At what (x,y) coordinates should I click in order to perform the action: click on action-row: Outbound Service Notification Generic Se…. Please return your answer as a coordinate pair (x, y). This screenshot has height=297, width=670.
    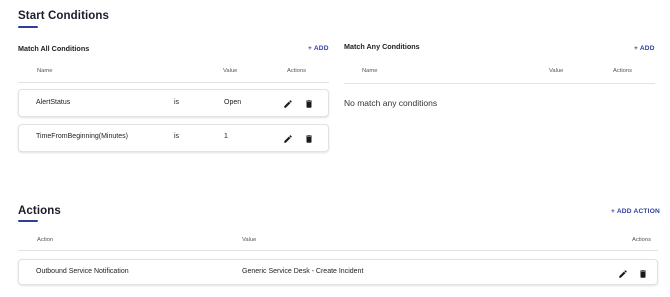
    Looking at the image, I should click on (338, 272).